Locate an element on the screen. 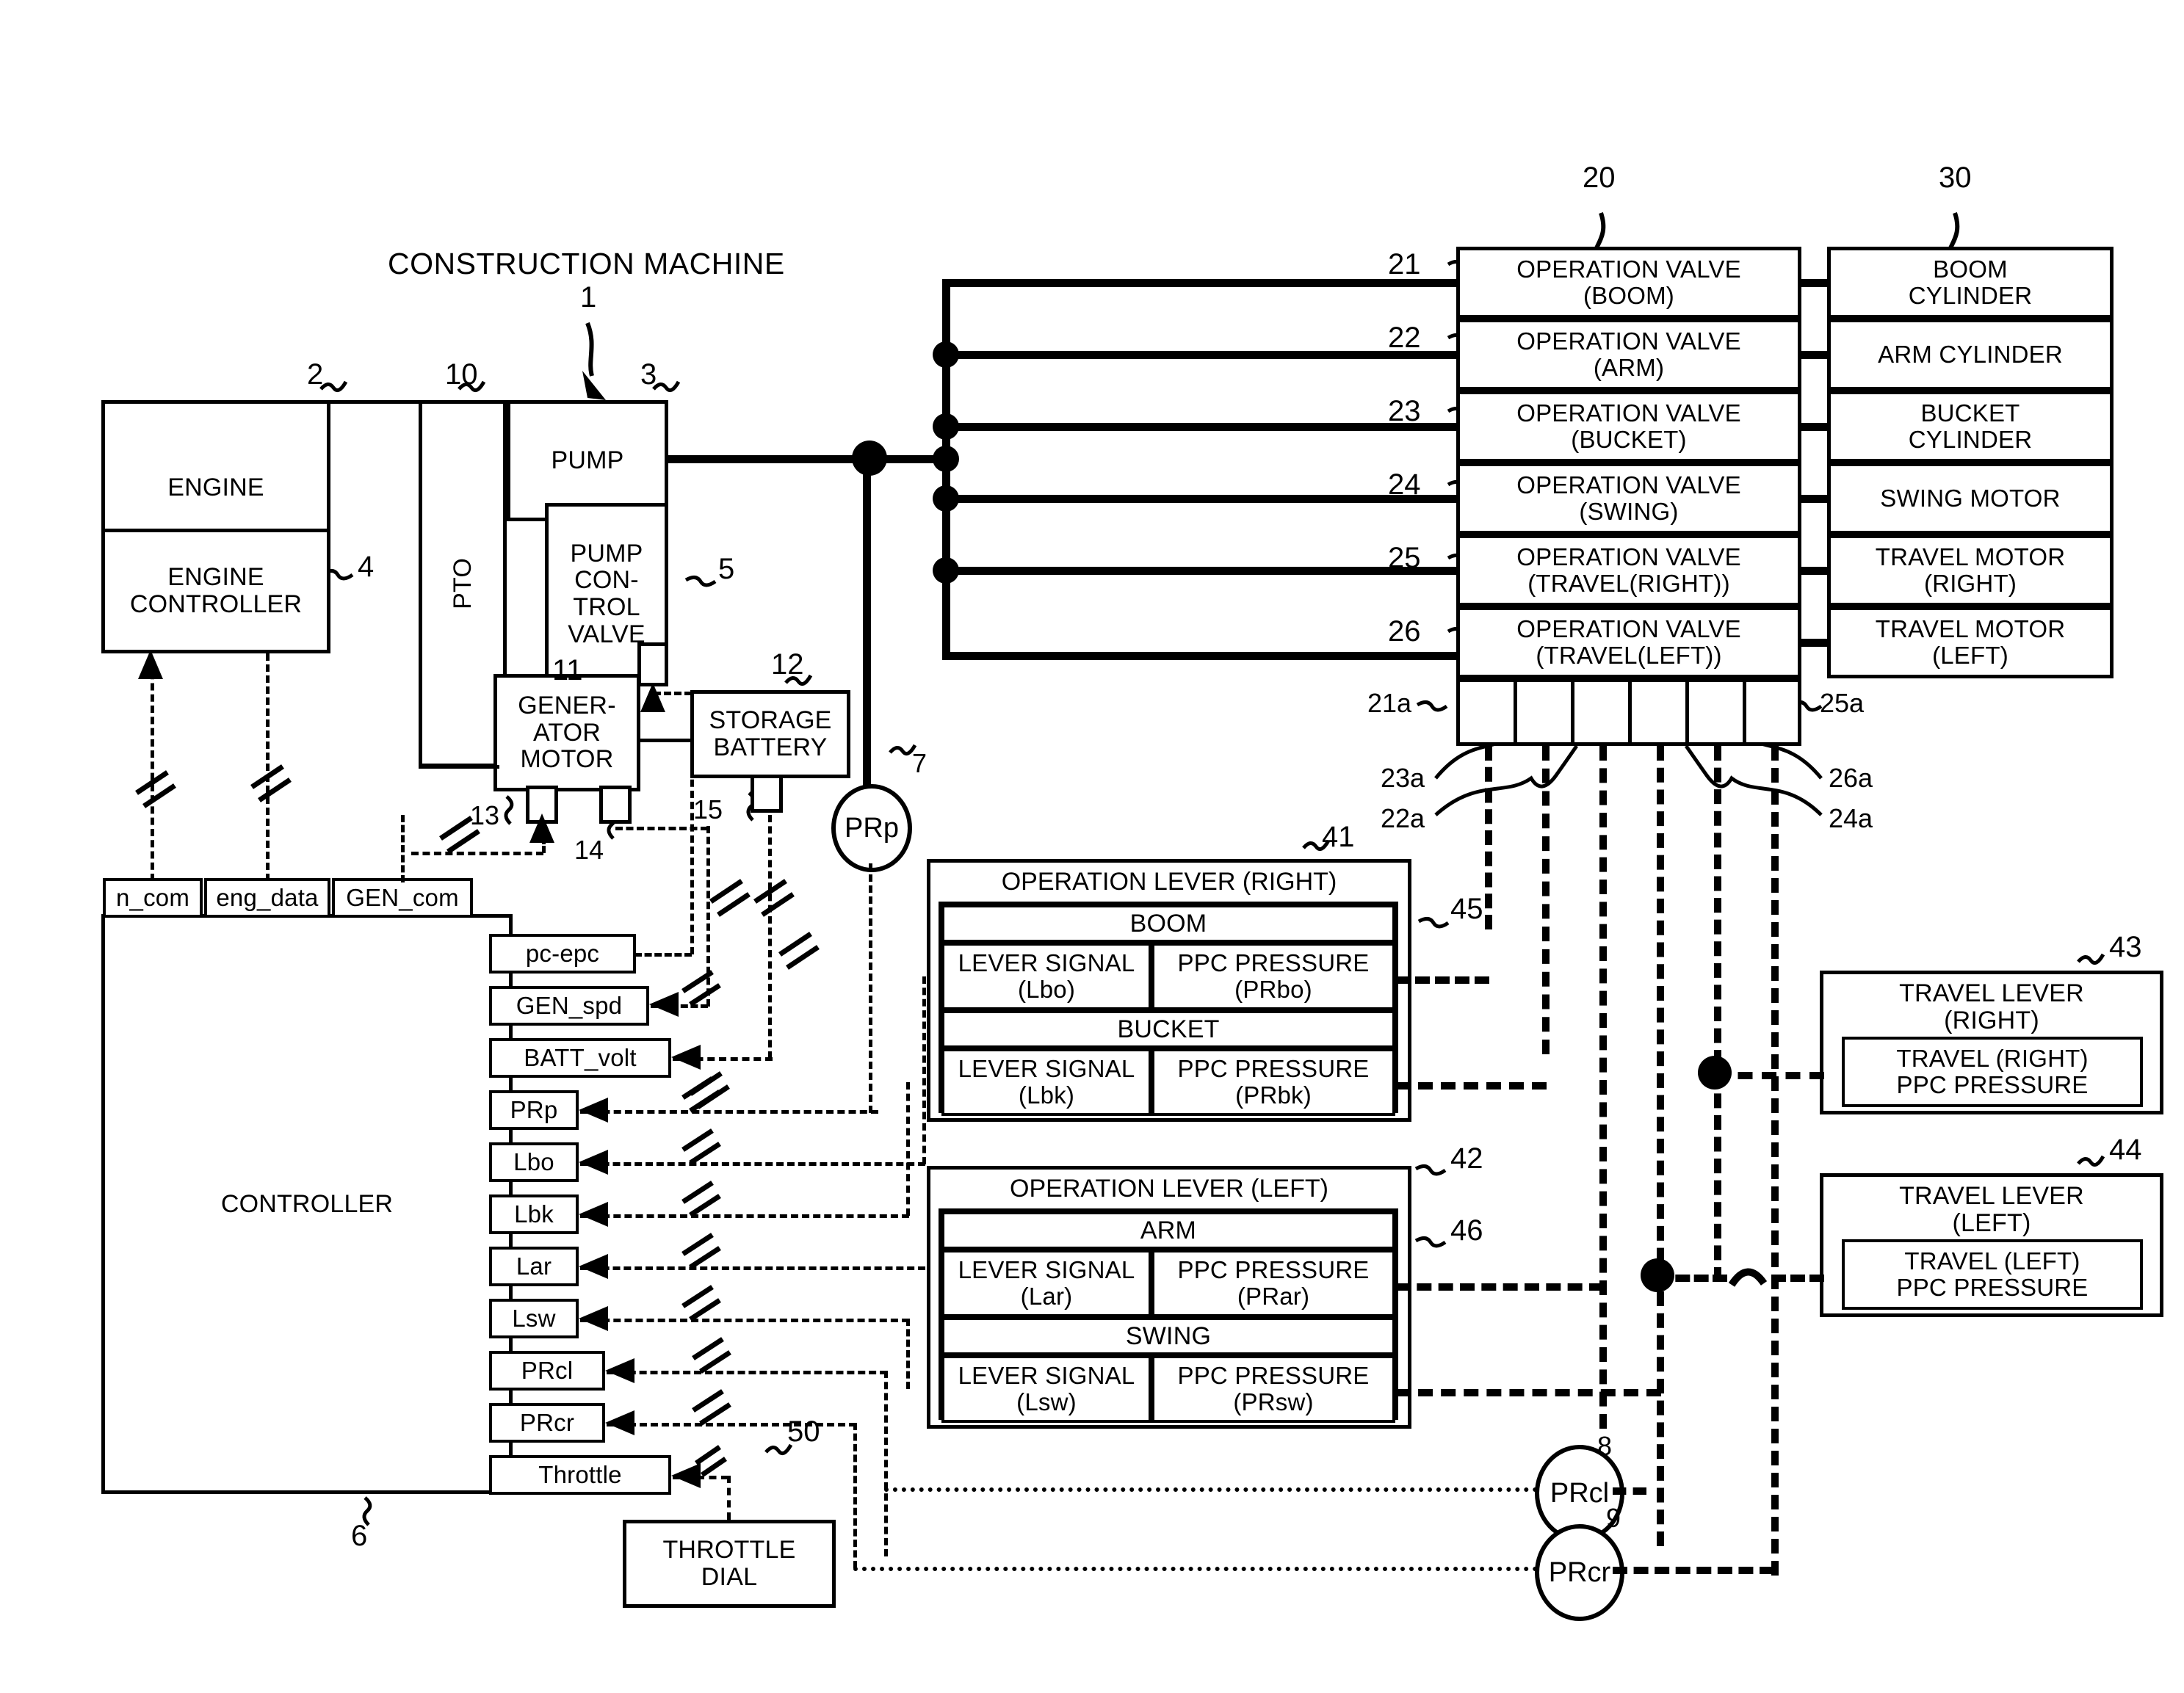 This screenshot has height=1693, width=2184. actuator-travel-left-line1: TRAVEL MOTOR is located at coordinates (1970, 629).